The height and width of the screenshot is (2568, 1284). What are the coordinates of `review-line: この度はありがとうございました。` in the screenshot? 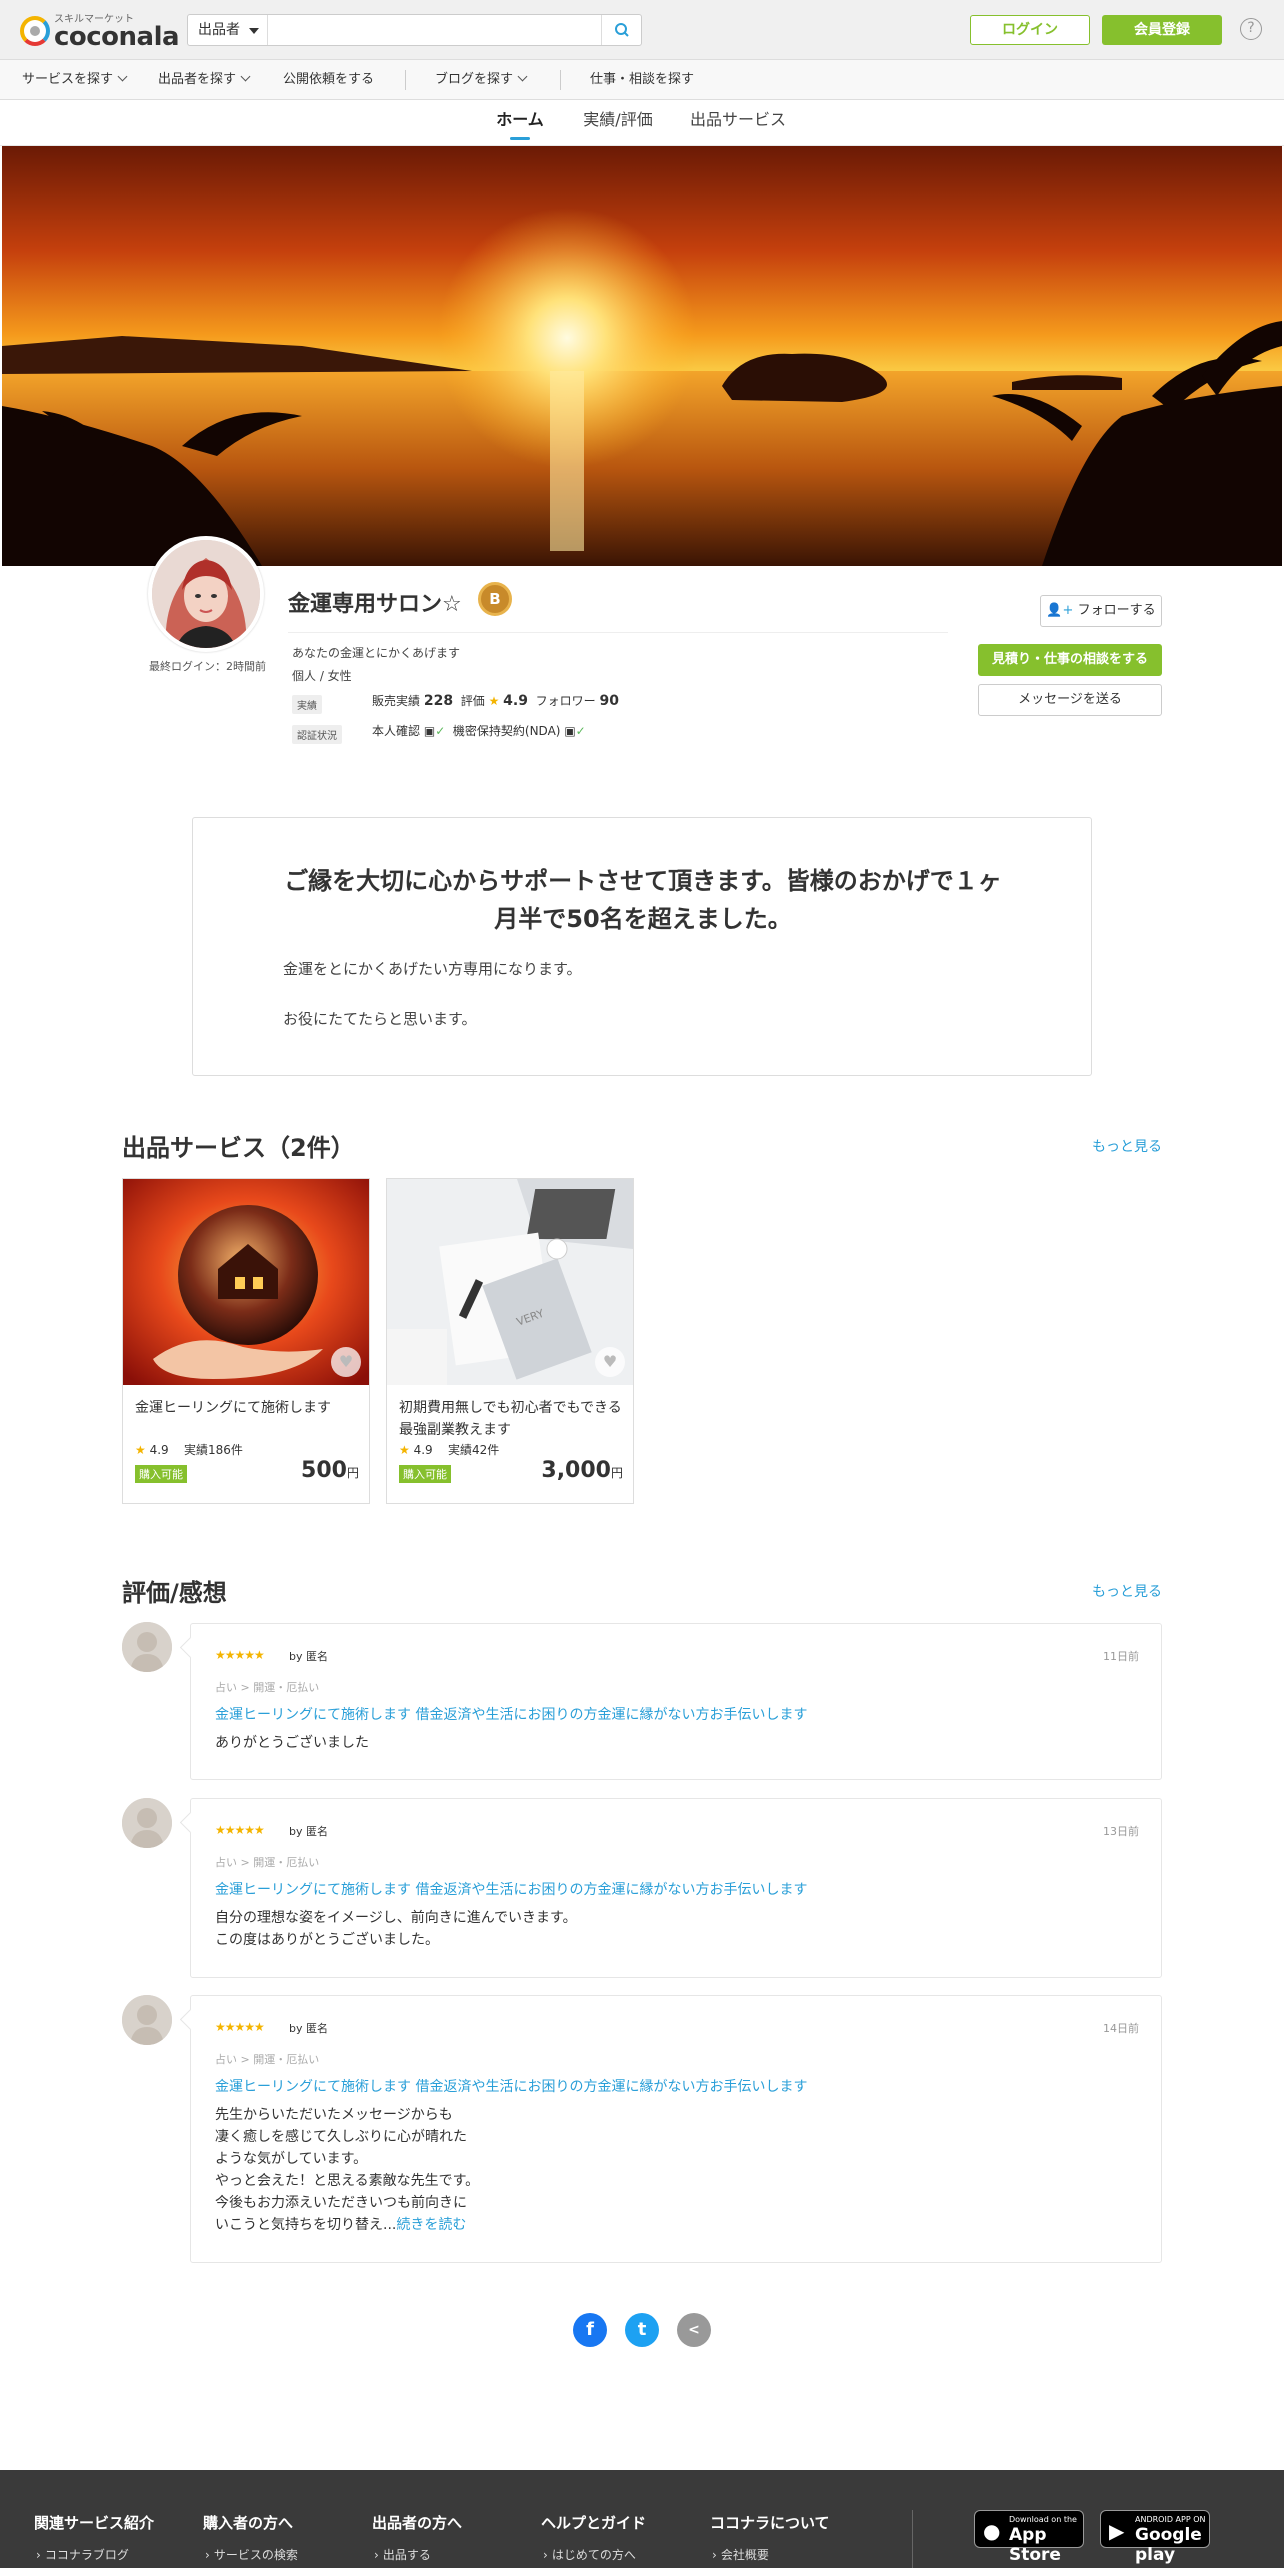 It's located at (327, 1940).